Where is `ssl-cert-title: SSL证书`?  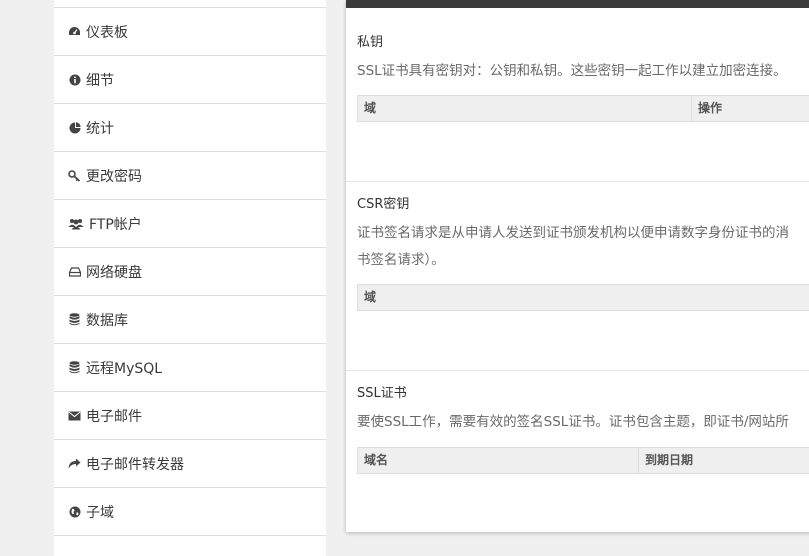 ssl-cert-title: SSL证书 is located at coordinates (382, 393).